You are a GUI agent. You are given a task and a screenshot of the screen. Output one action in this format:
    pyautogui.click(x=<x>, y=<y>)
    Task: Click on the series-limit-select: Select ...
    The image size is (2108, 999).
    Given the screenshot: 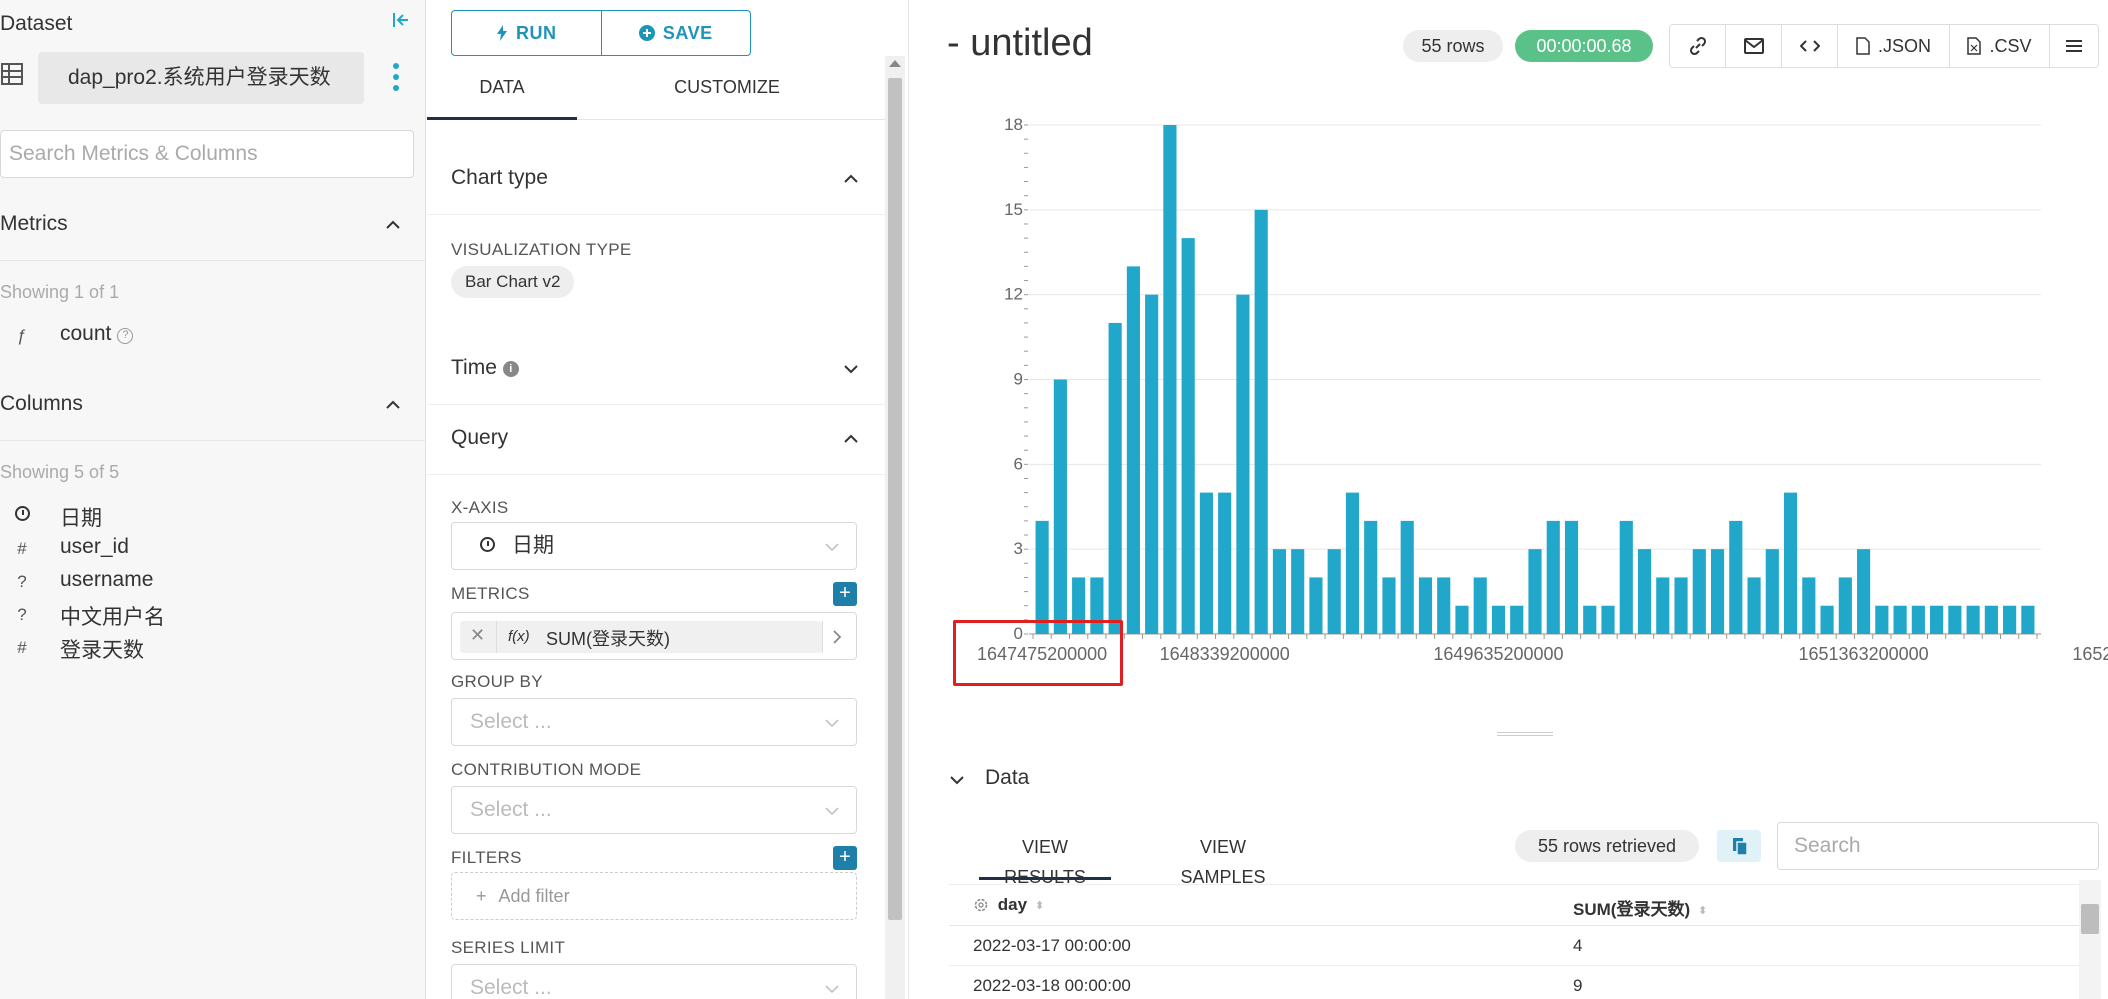 What is the action you would take?
    pyautogui.click(x=654, y=981)
    